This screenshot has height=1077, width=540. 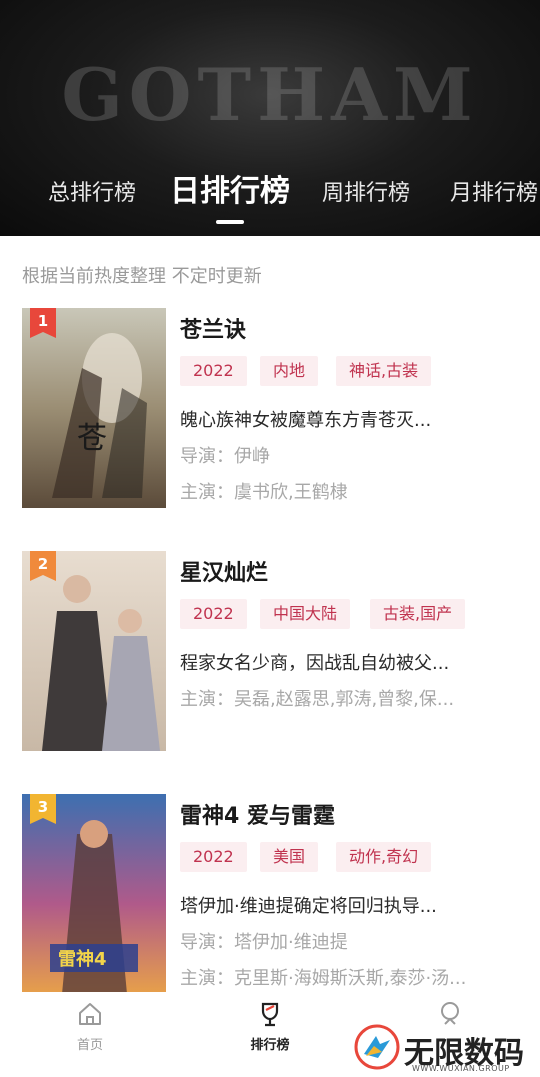 I want to click on poster-art: 雷神4, so click(x=94, y=894).